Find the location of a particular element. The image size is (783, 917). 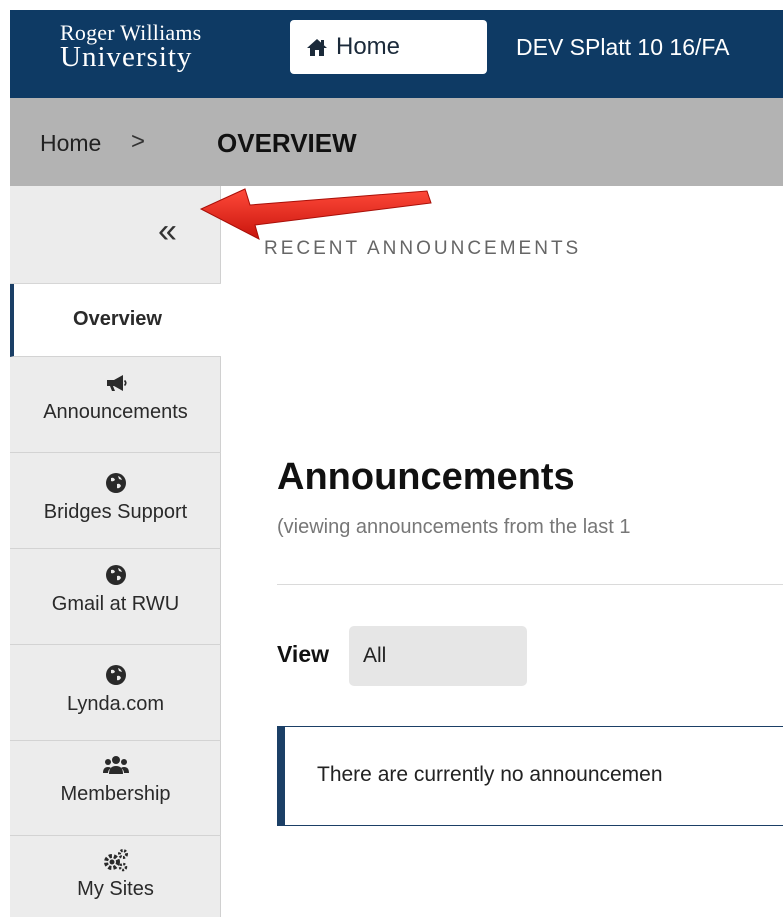

logo-line-2: University is located at coordinates (126, 57).